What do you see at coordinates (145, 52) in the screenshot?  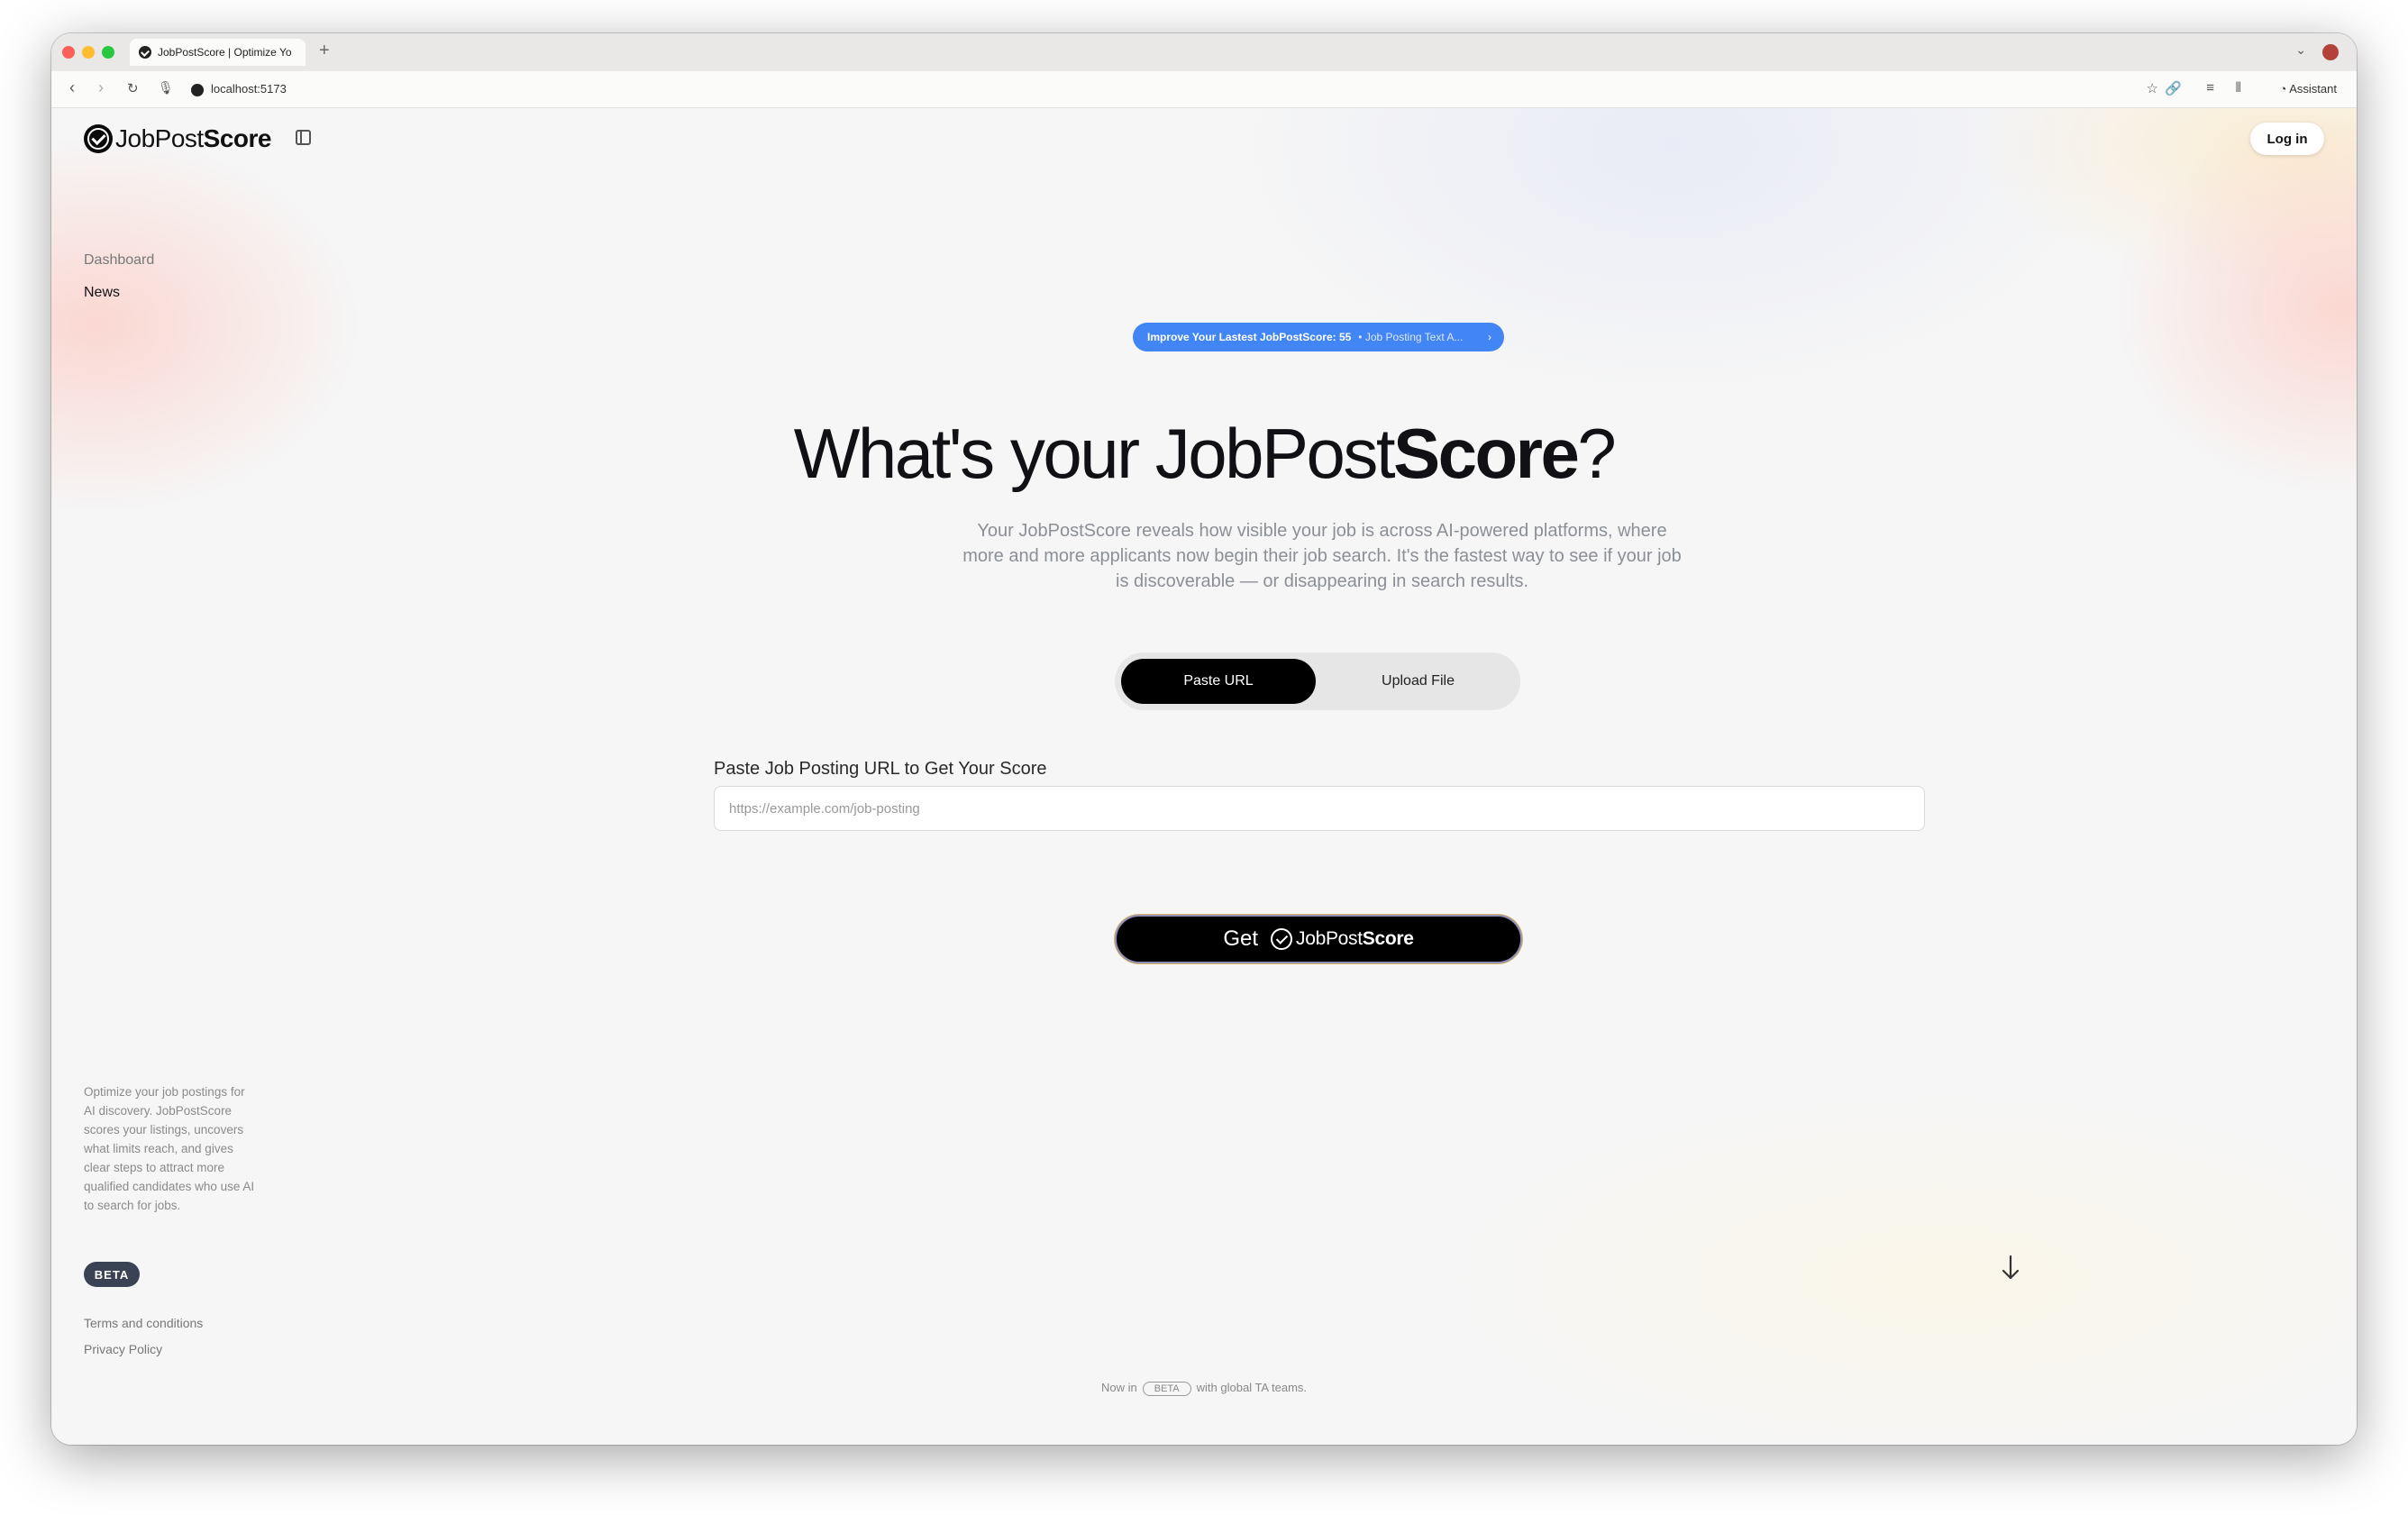 I see `tab-favicon-icon` at bounding box center [145, 52].